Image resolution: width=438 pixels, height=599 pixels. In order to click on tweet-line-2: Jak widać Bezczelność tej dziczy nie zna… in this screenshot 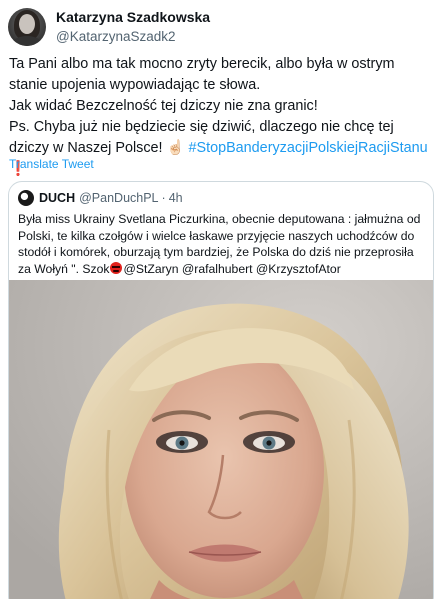, I will do `click(163, 106)`.